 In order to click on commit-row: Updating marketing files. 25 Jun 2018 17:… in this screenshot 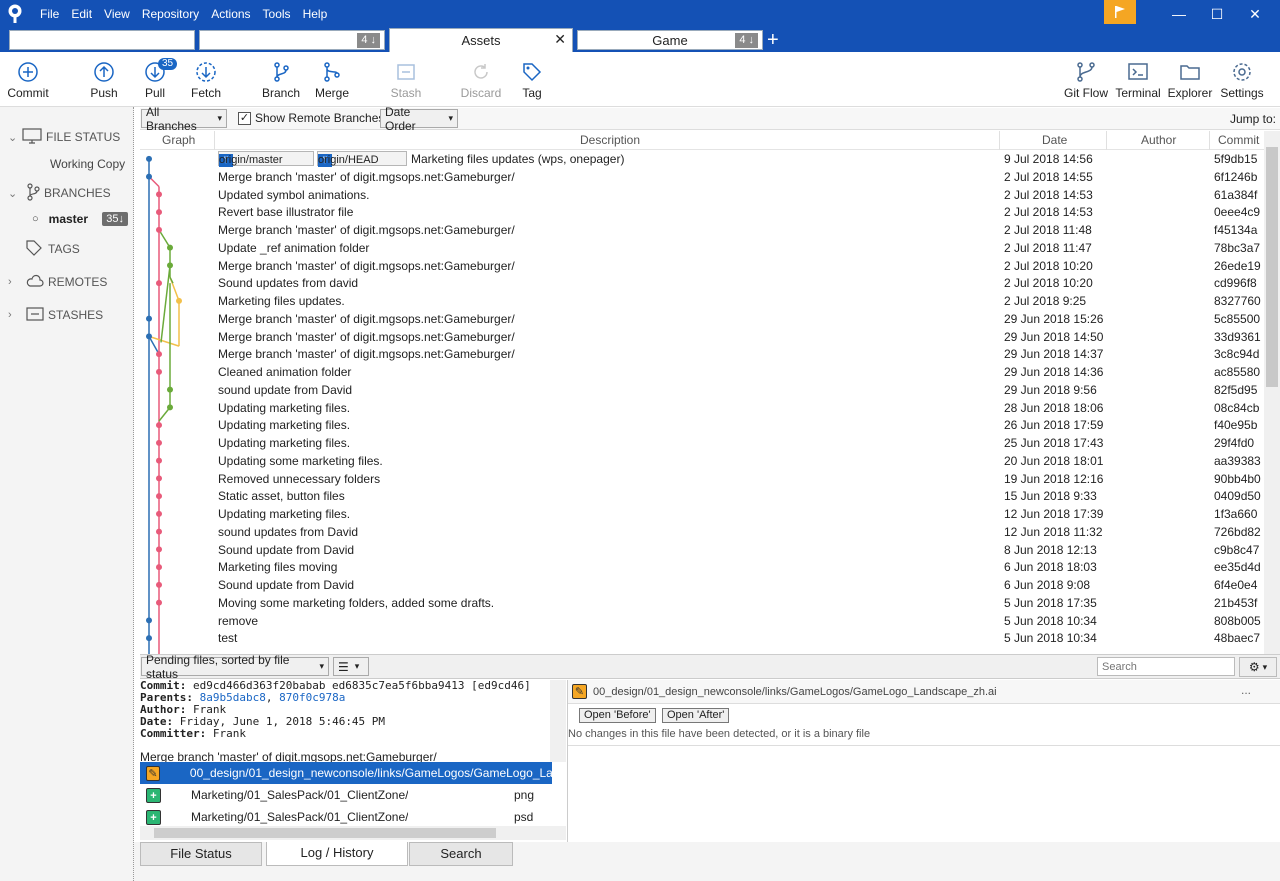, I will do `click(702, 443)`.